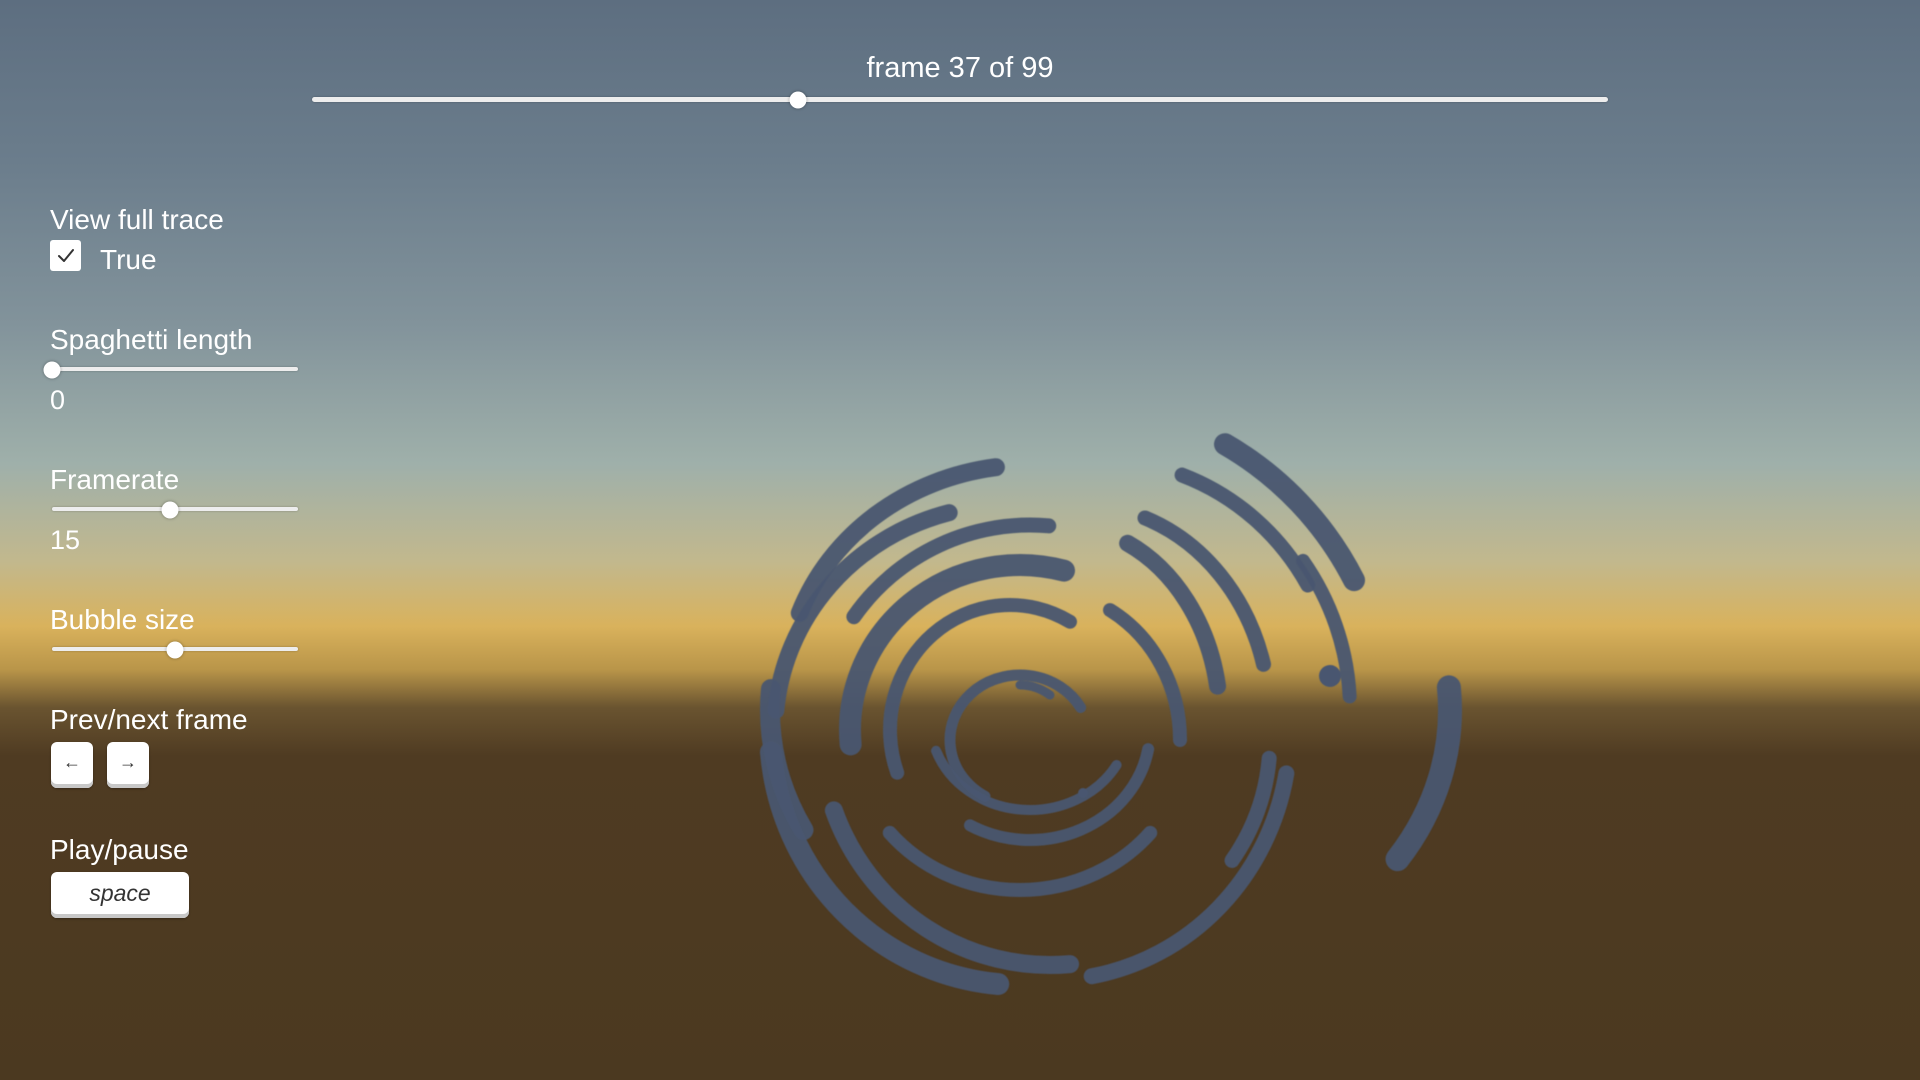 This screenshot has height=1080, width=1920. Describe the element at coordinates (151, 339) in the screenshot. I see `spaghetti-length-label: Spaghetti length` at that location.